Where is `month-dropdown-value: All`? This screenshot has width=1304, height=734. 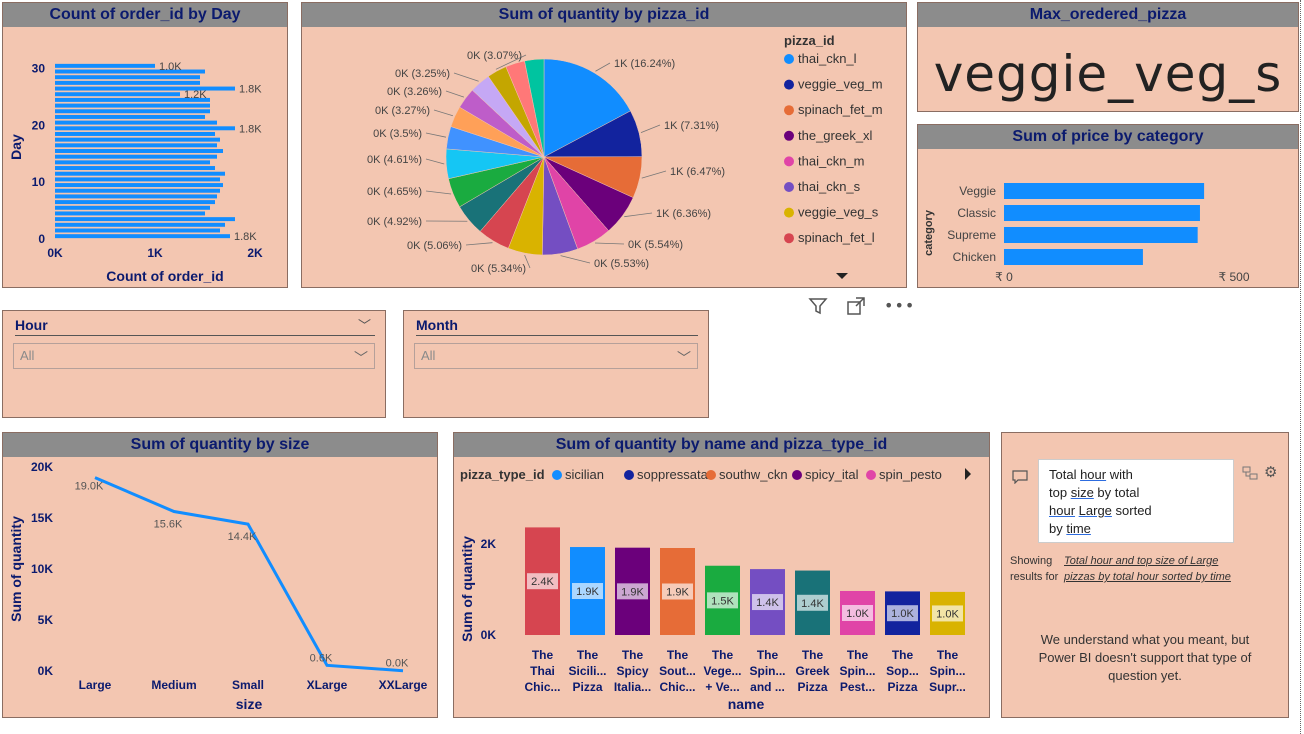 month-dropdown-value: All is located at coordinates (428, 355).